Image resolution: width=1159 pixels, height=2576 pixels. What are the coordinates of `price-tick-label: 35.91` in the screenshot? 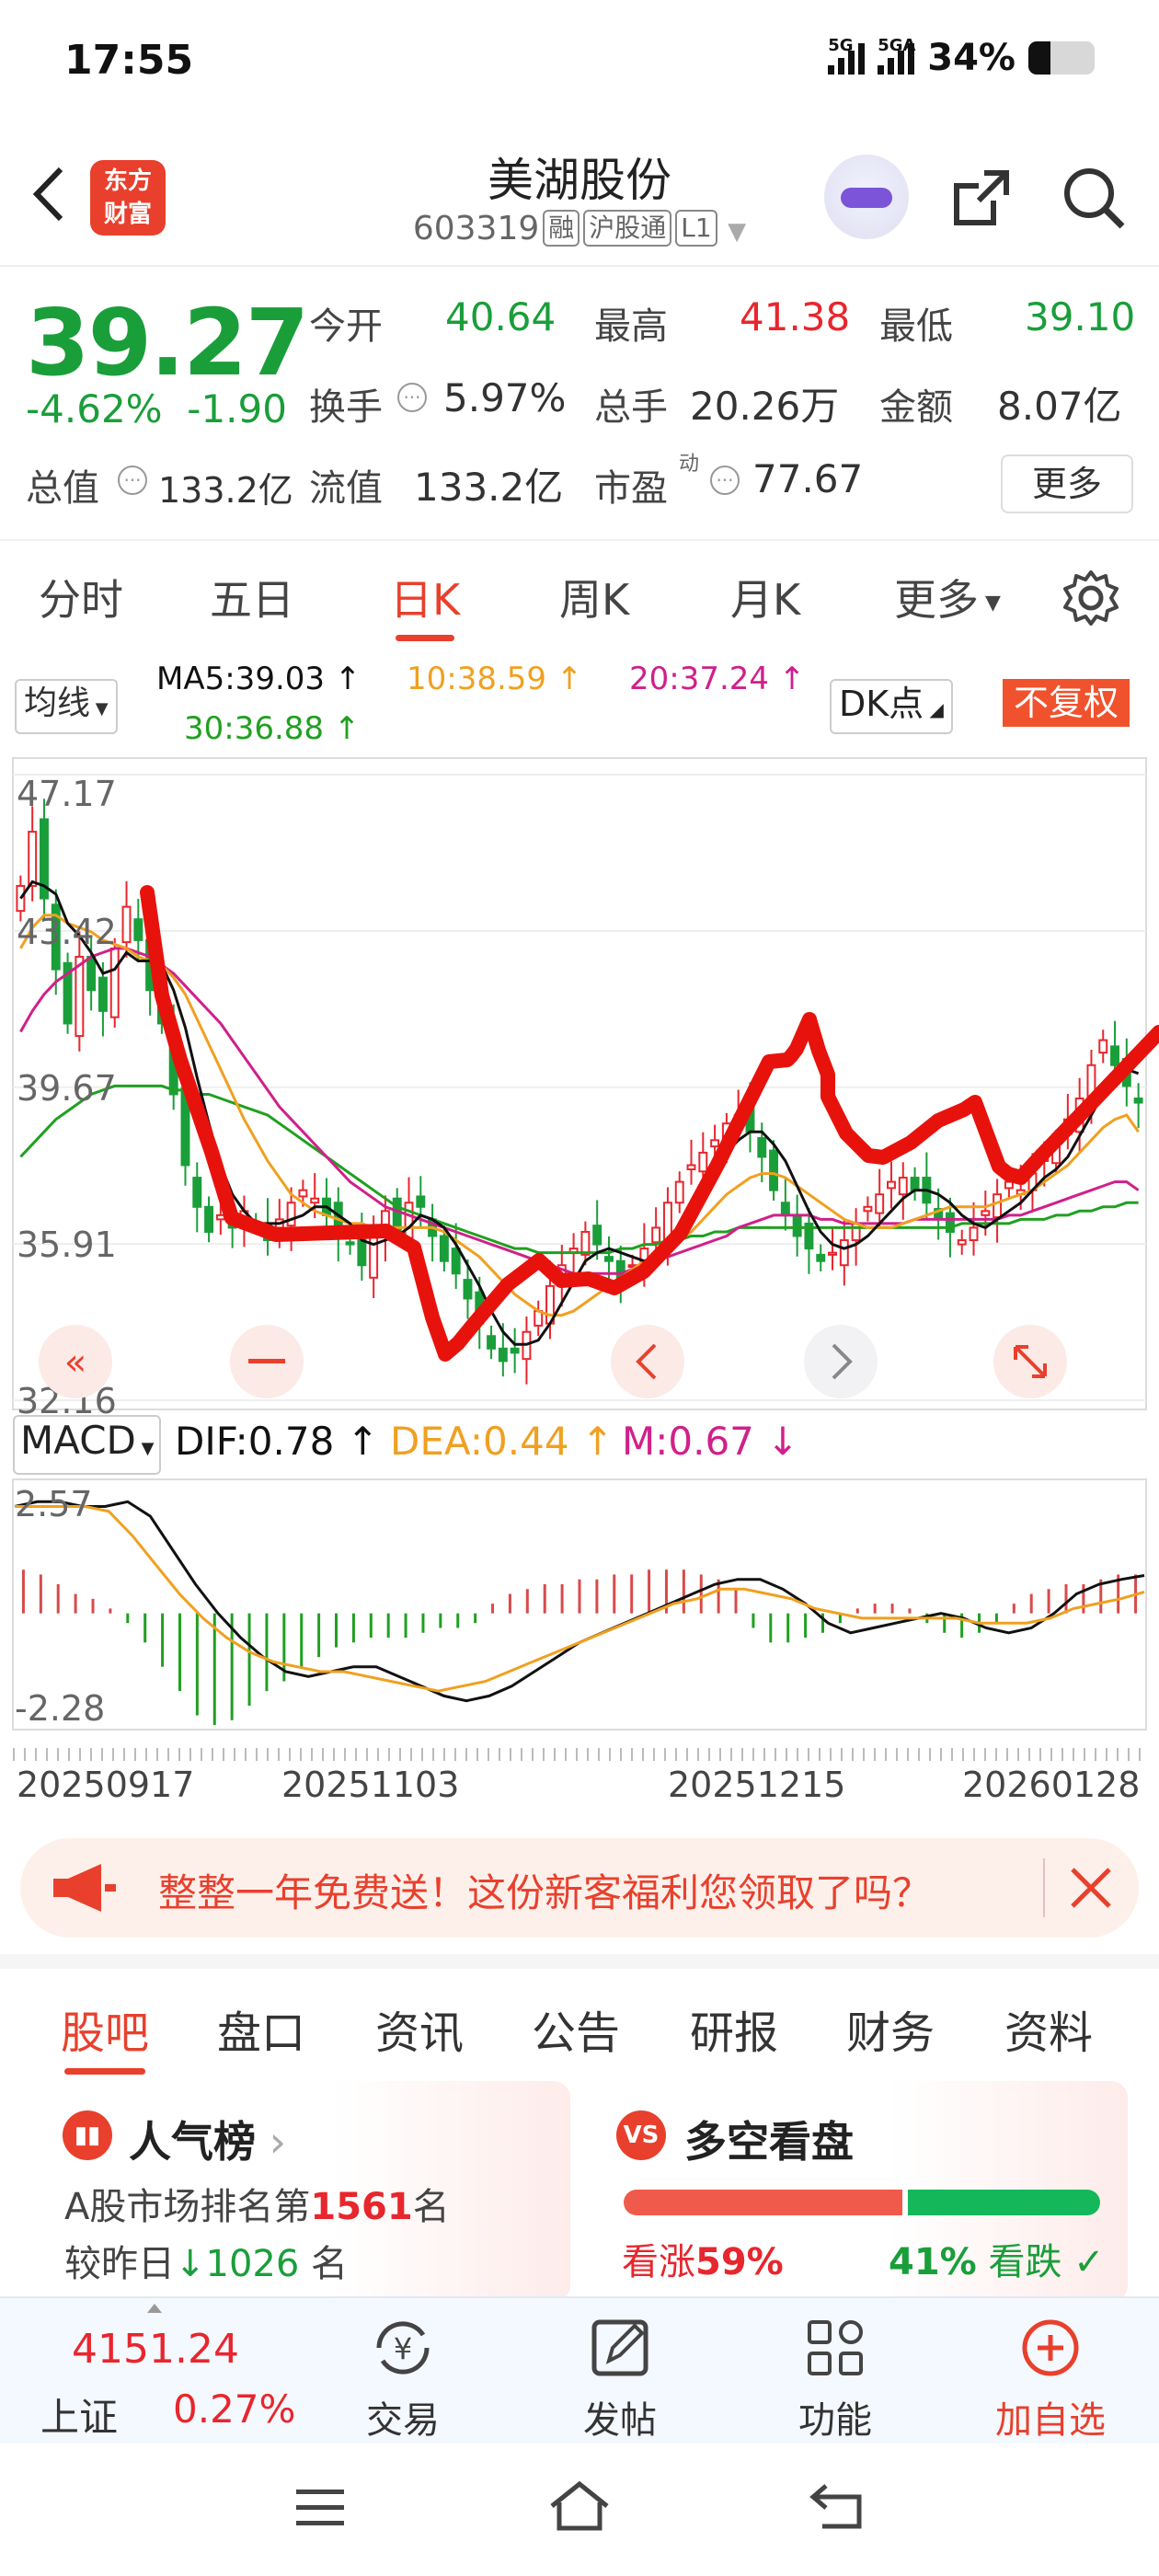 It's located at (67, 1245).